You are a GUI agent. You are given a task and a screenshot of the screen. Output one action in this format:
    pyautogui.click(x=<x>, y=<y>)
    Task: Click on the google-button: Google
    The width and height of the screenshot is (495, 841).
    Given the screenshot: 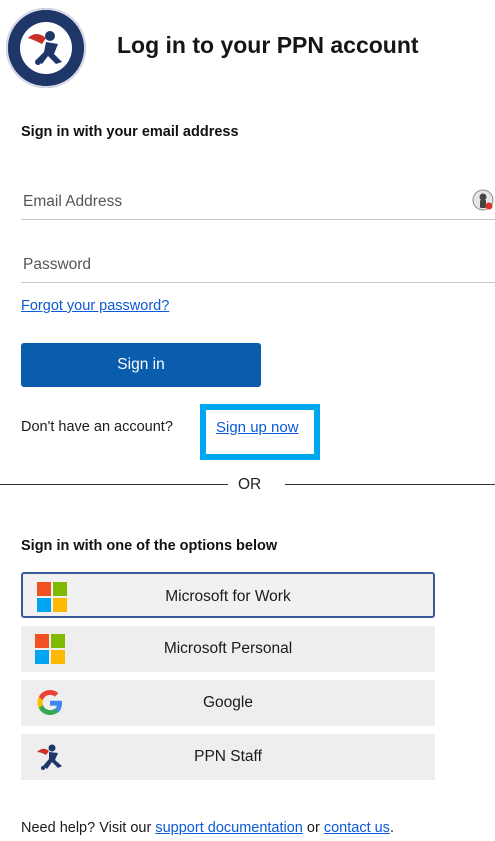 What is the action you would take?
    pyautogui.click(x=228, y=703)
    